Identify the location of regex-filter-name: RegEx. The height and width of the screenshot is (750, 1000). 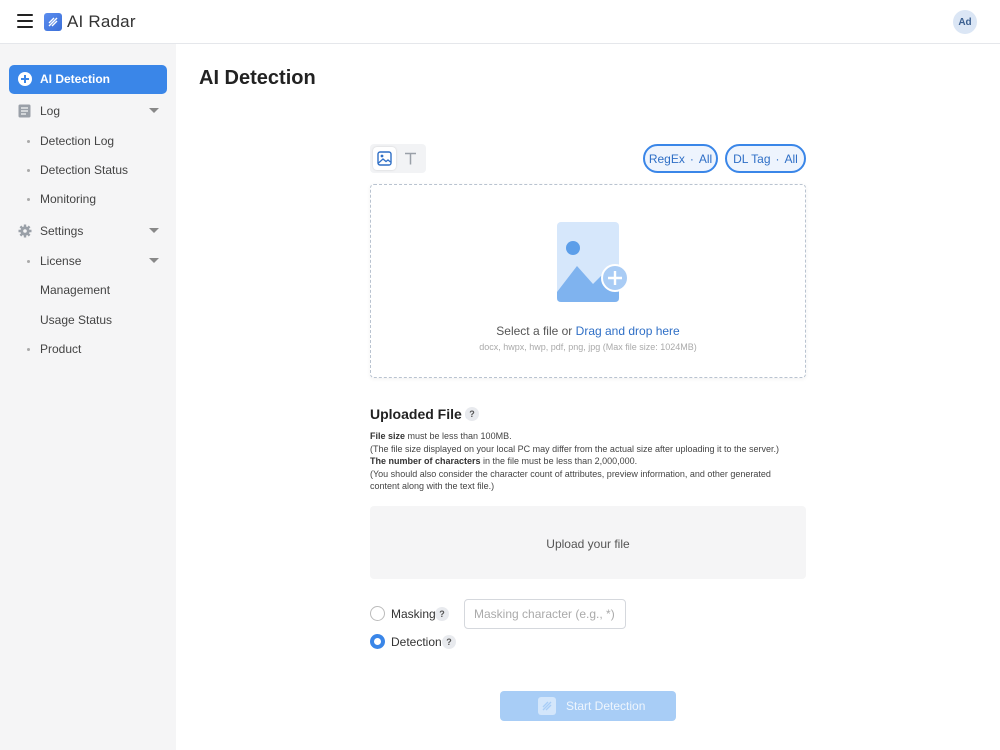
(666, 158).